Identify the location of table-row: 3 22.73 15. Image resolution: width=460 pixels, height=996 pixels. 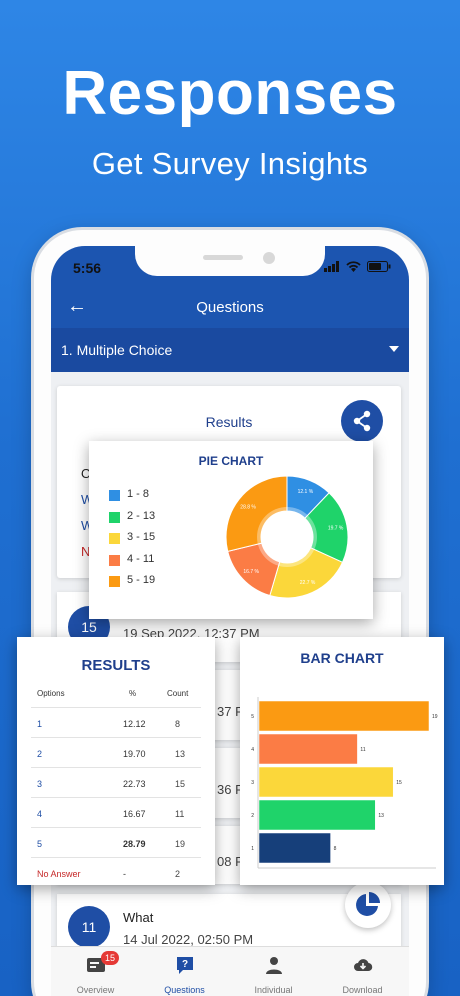
(116, 782).